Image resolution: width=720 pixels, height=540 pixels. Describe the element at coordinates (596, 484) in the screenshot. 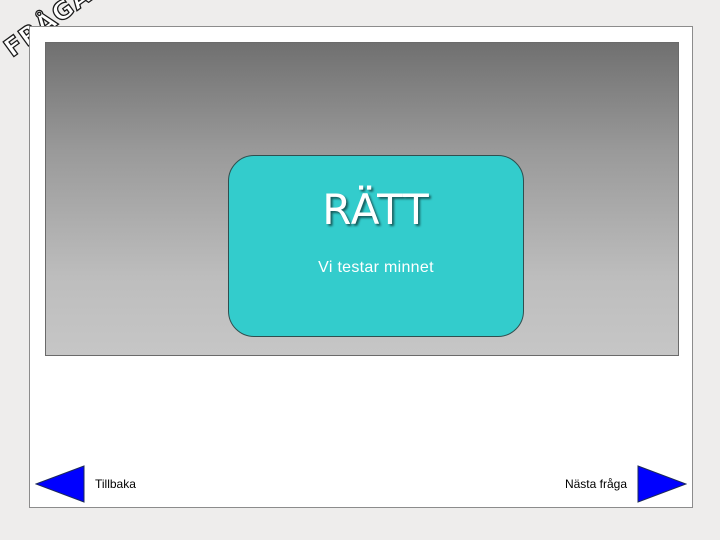

I see `next-question-label: Nästa fråga` at that location.